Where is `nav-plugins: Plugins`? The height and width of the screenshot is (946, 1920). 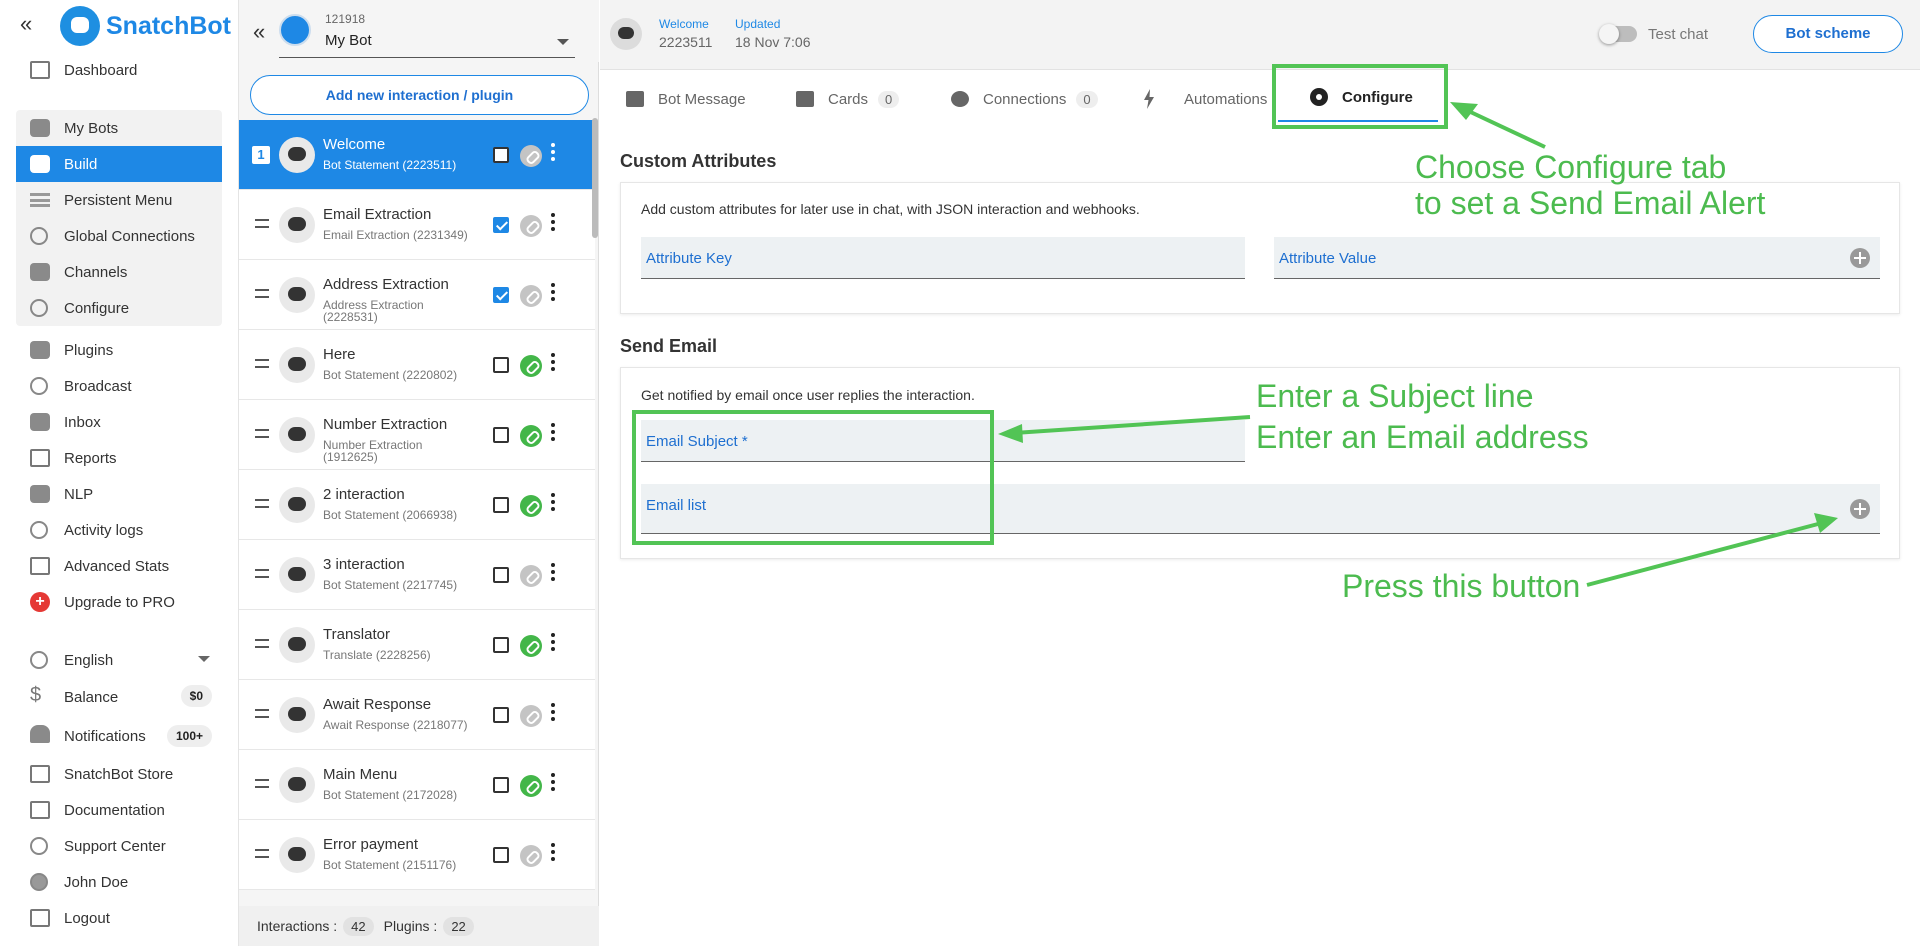 nav-plugins: Plugins is located at coordinates (119, 350).